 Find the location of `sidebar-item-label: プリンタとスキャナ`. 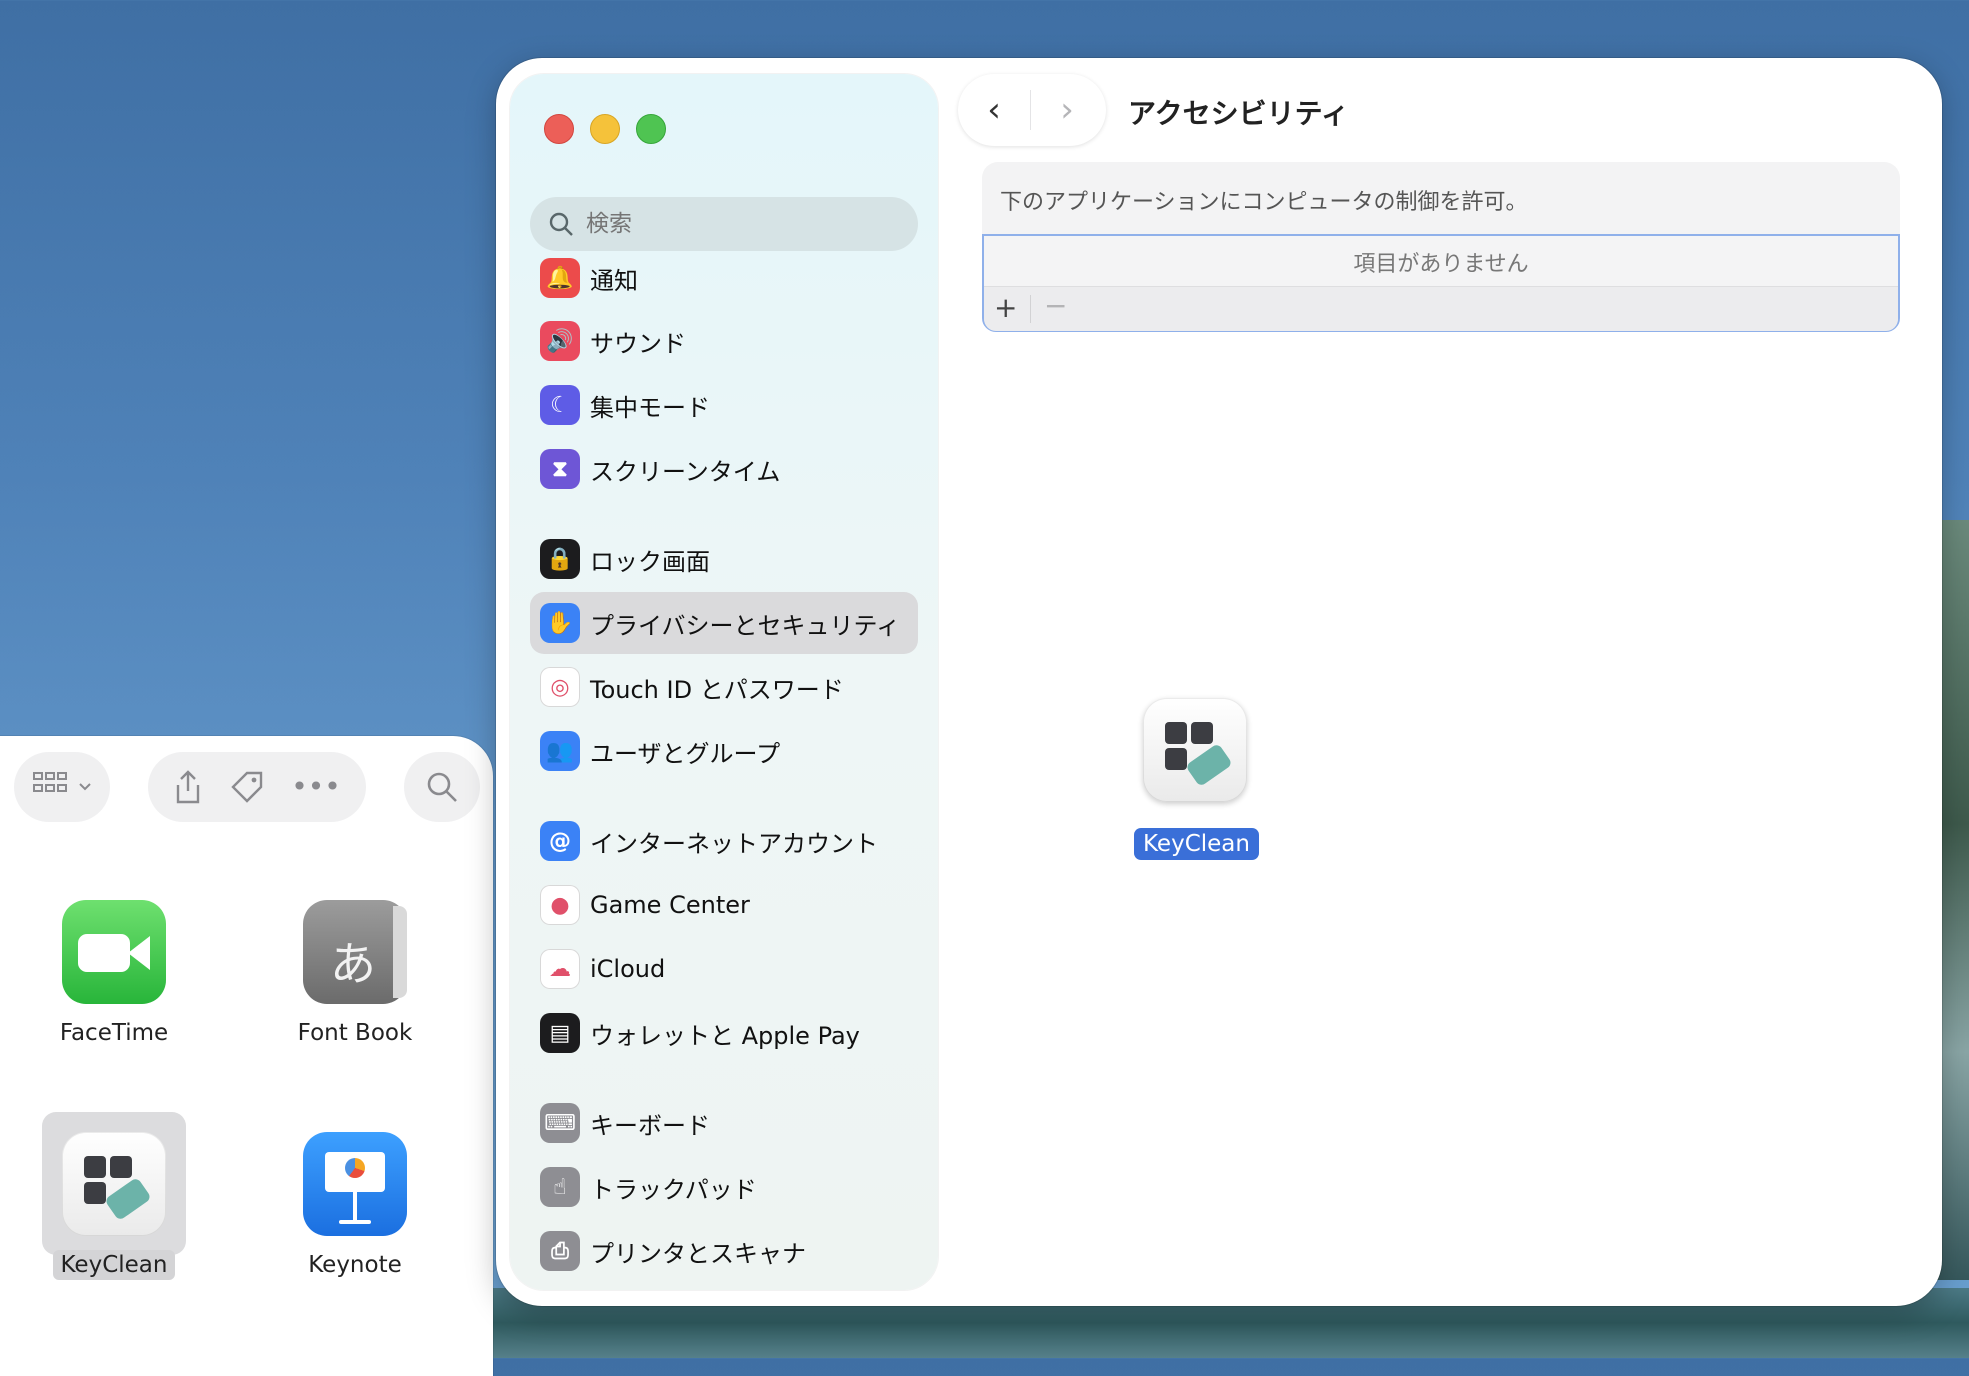

sidebar-item-label: プリンタとスキャナ is located at coordinates (698, 1253).